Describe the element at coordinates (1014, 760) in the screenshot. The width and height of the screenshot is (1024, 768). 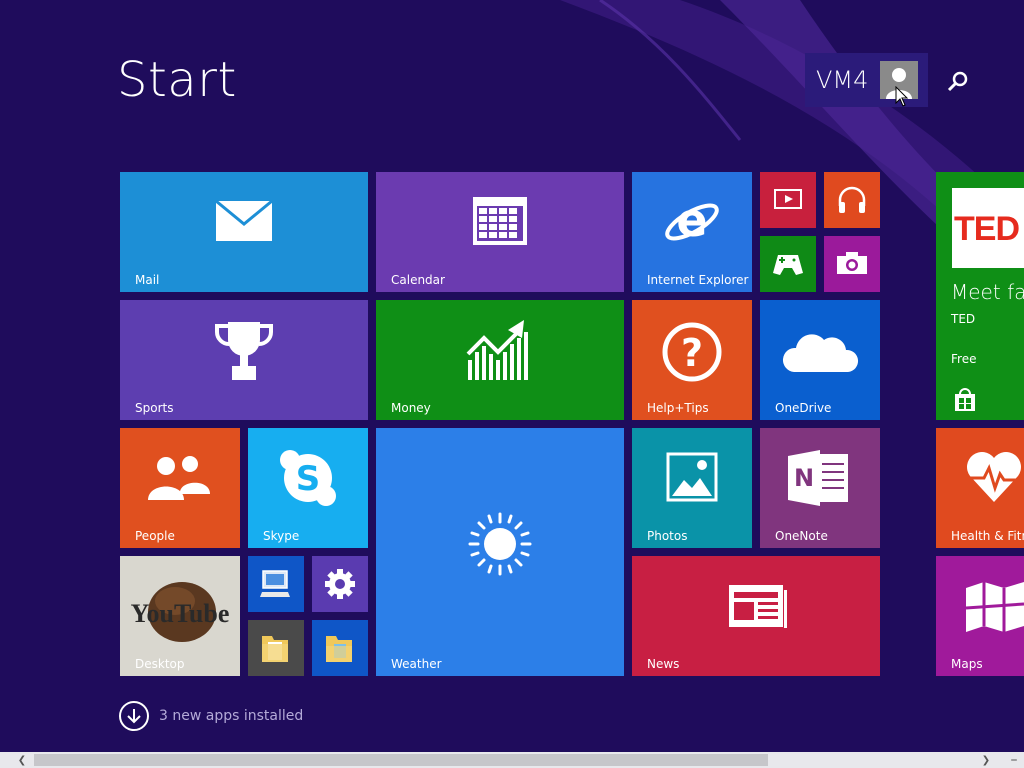
I see `zoom-out-icon: –` at that location.